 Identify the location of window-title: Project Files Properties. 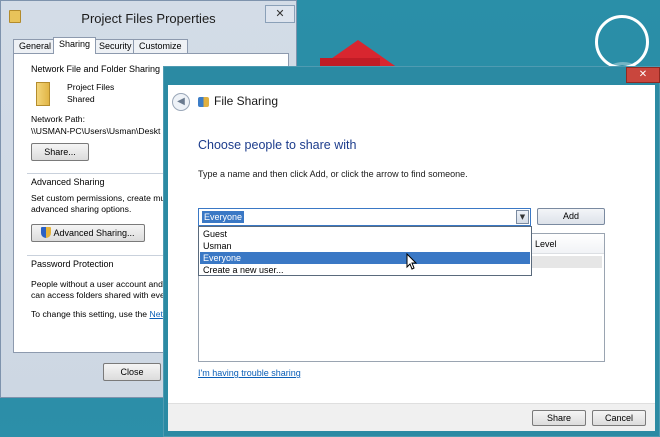
(148, 18).